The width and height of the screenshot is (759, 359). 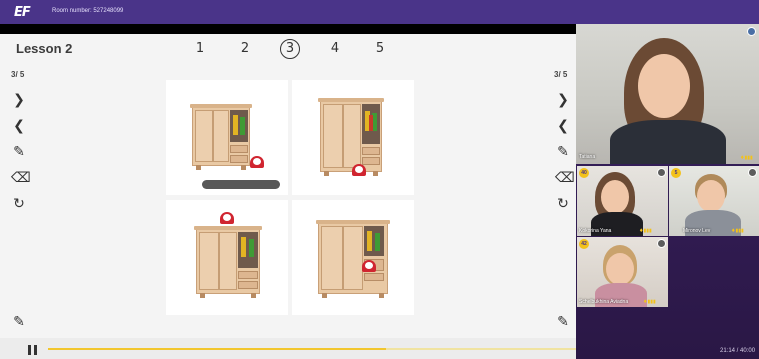 I want to click on lesson-timer: 21:14 / 40:00, so click(x=738, y=351).